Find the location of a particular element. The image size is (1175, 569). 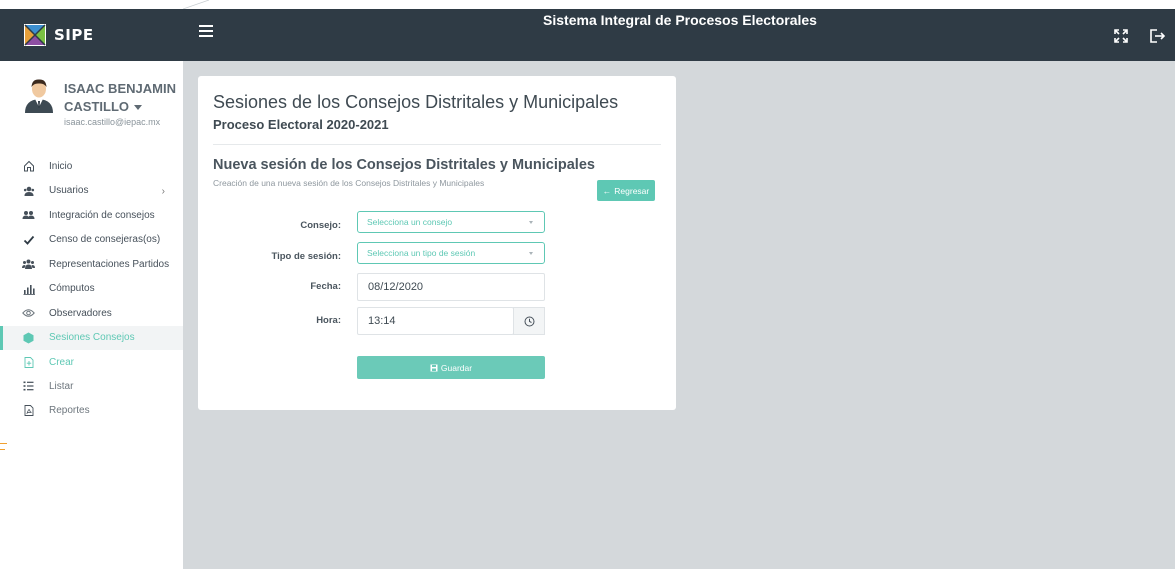

chevron-right-icon: › is located at coordinates (163, 191).